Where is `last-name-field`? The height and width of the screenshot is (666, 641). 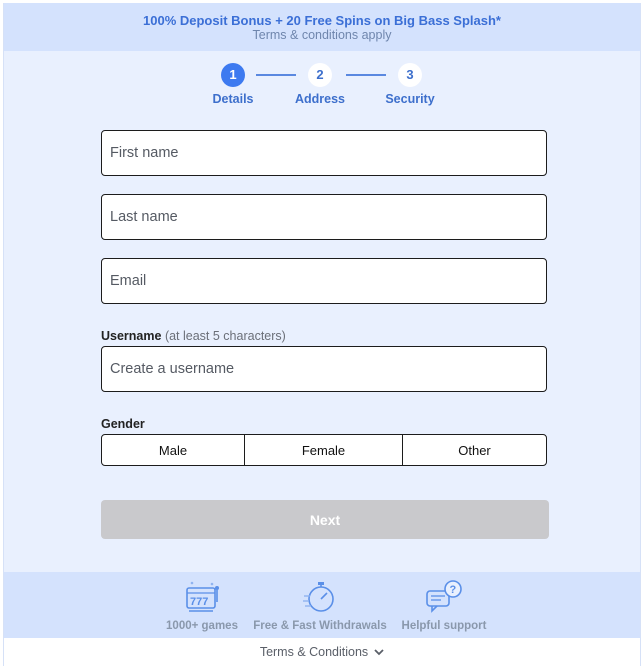 last-name-field is located at coordinates (324, 217).